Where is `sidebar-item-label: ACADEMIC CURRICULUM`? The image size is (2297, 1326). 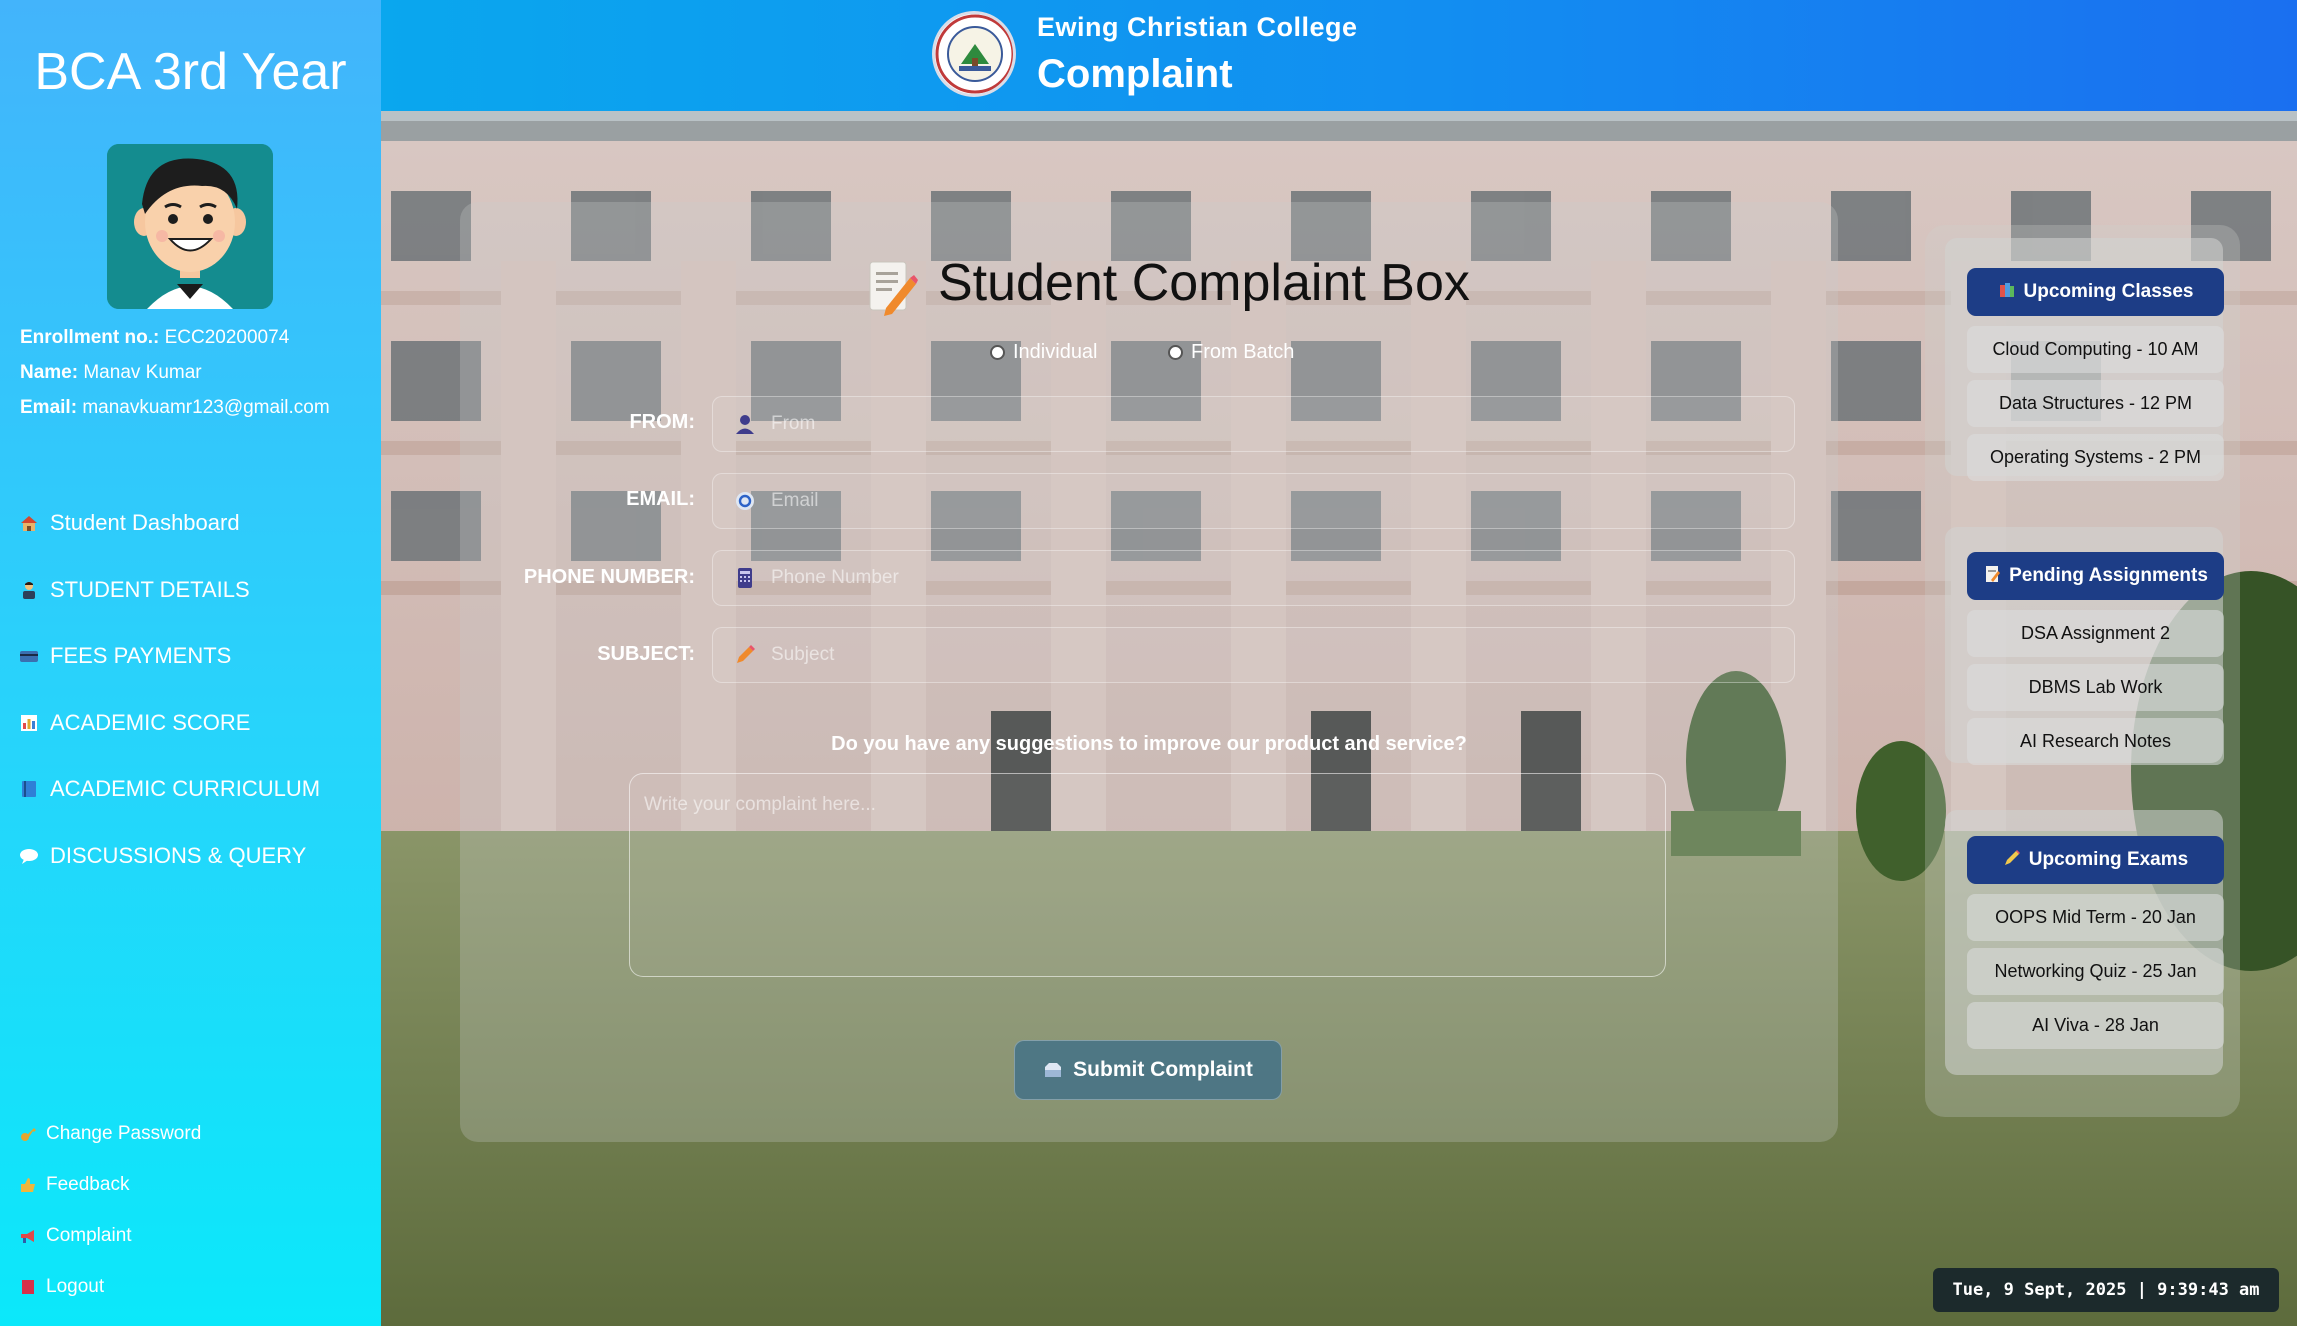 sidebar-item-label: ACADEMIC CURRICULUM is located at coordinates (185, 789).